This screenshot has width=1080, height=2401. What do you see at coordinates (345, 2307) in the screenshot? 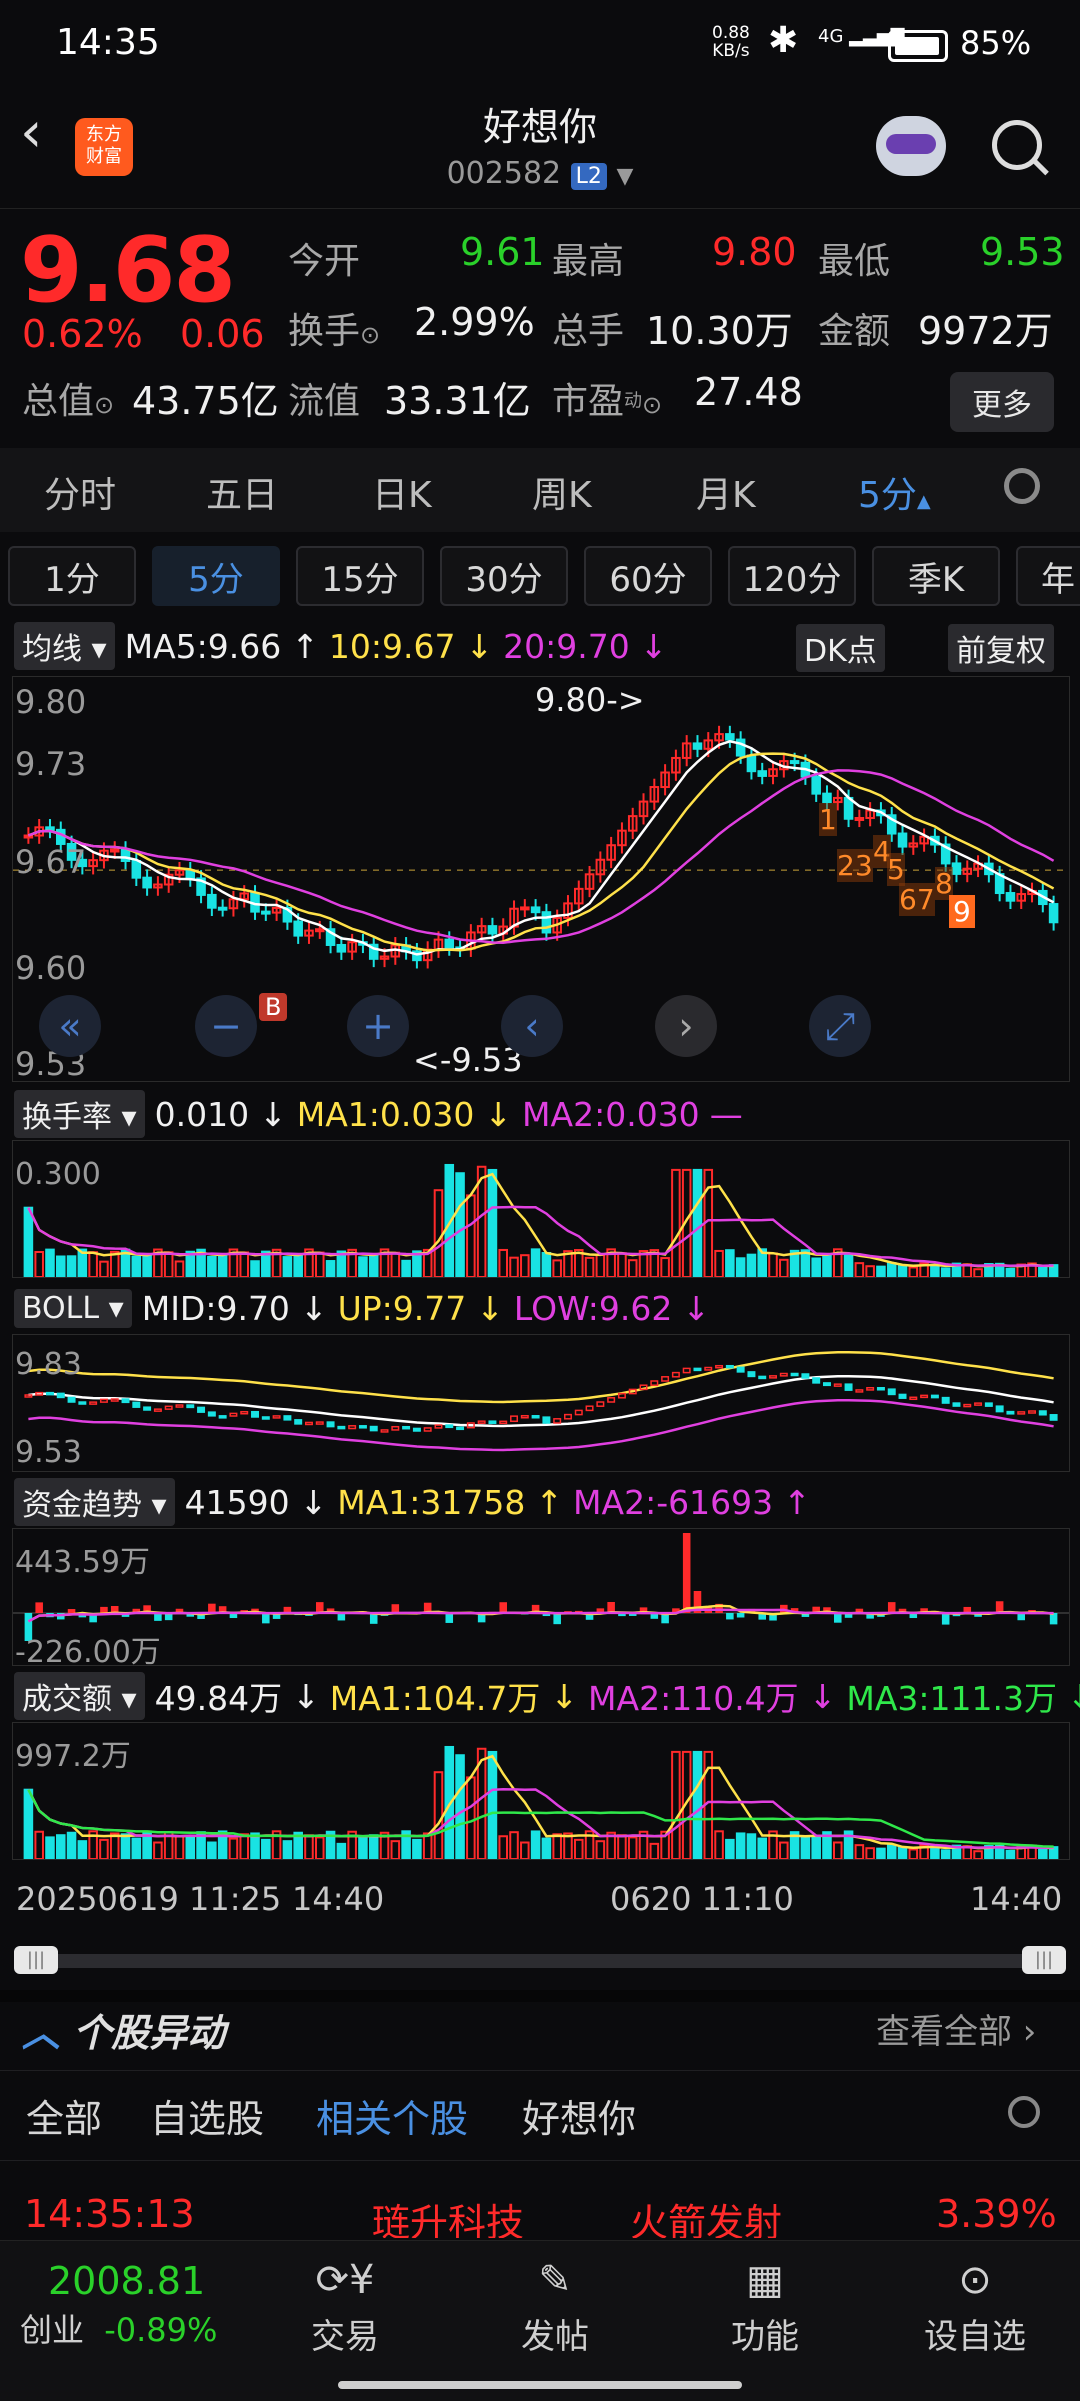
I see `nav-trade: ⟳¥ 交易` at bounding box center [345, 2307].